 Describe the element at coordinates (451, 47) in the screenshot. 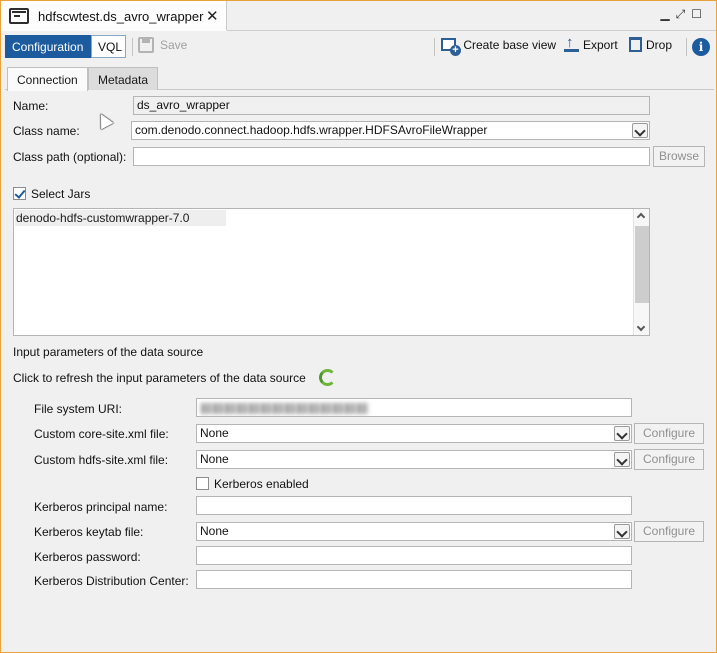

I see `create-base-view-icon` at that location.